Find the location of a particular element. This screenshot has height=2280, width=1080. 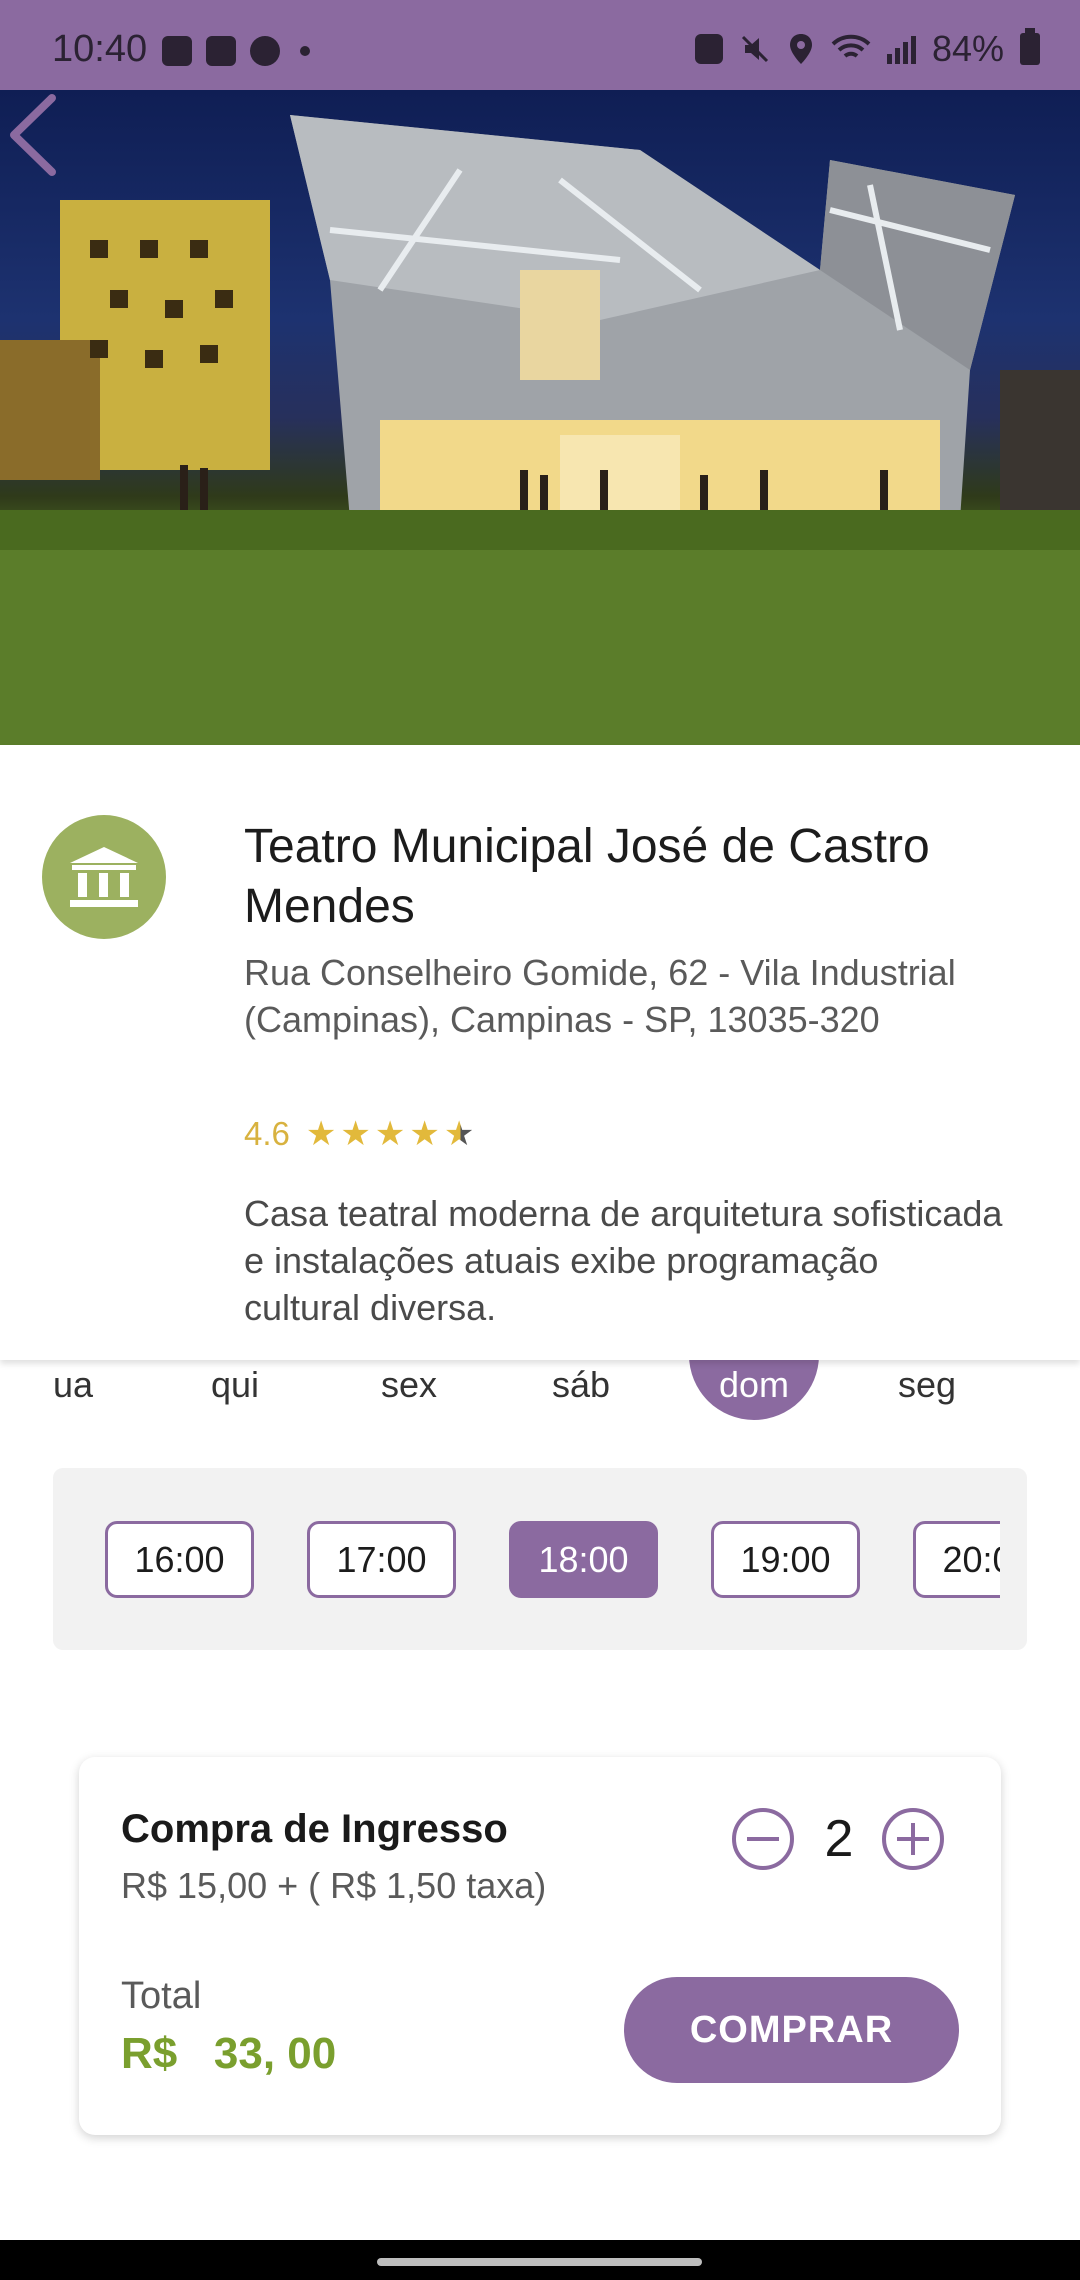

dot-icon is located at coordinates (305, 51).